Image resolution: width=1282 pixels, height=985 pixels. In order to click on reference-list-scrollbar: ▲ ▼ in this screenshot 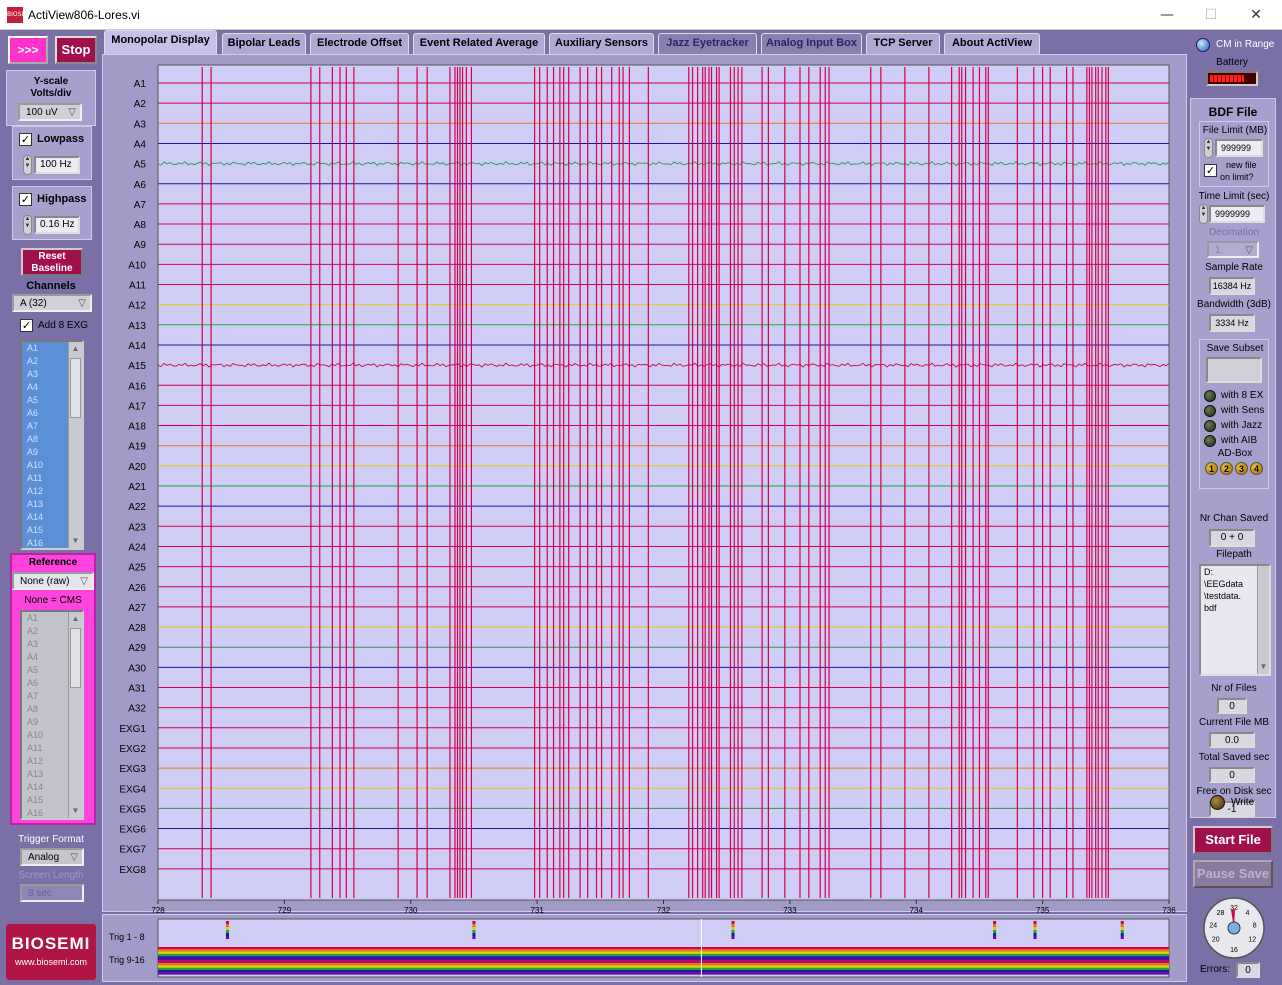, I will do `click(75, 715)`.